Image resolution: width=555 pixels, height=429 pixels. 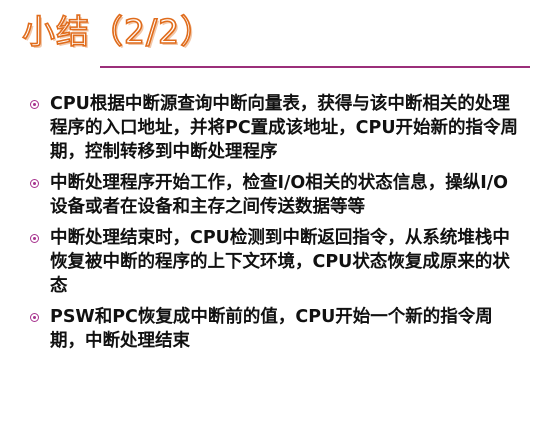 What do you see at coordinates (315, 67) in the screenshot?
I see `title-divider` at bounding box center [315, 67].